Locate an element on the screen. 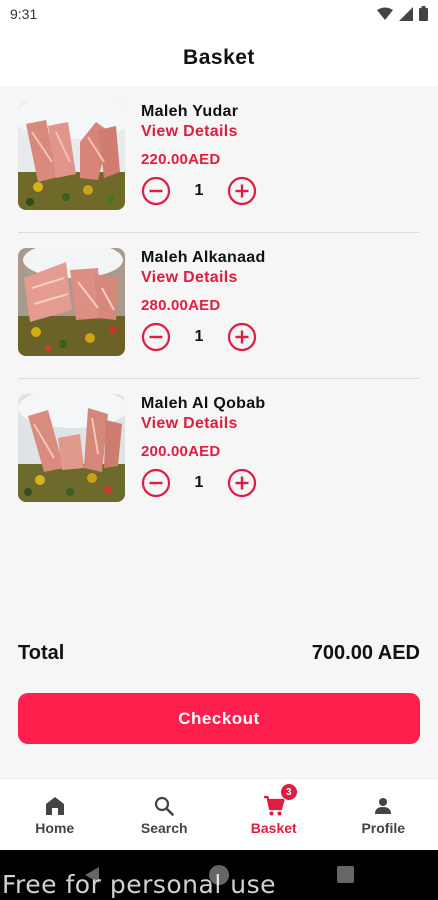 The image size is (438, 900). nav-label-profile: Profile is located at coordinates (383, 828).